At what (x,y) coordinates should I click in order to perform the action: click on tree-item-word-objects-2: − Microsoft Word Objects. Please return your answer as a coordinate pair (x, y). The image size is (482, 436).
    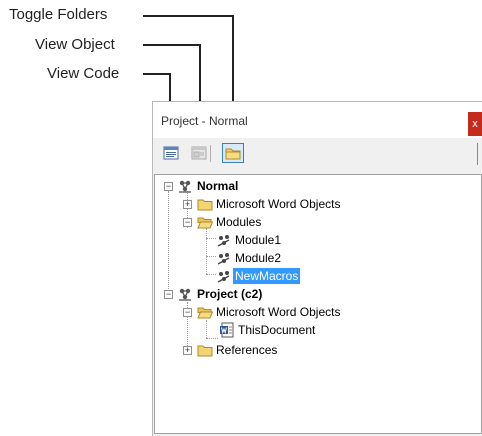
    Looking at the image, I should click on (305, 312).